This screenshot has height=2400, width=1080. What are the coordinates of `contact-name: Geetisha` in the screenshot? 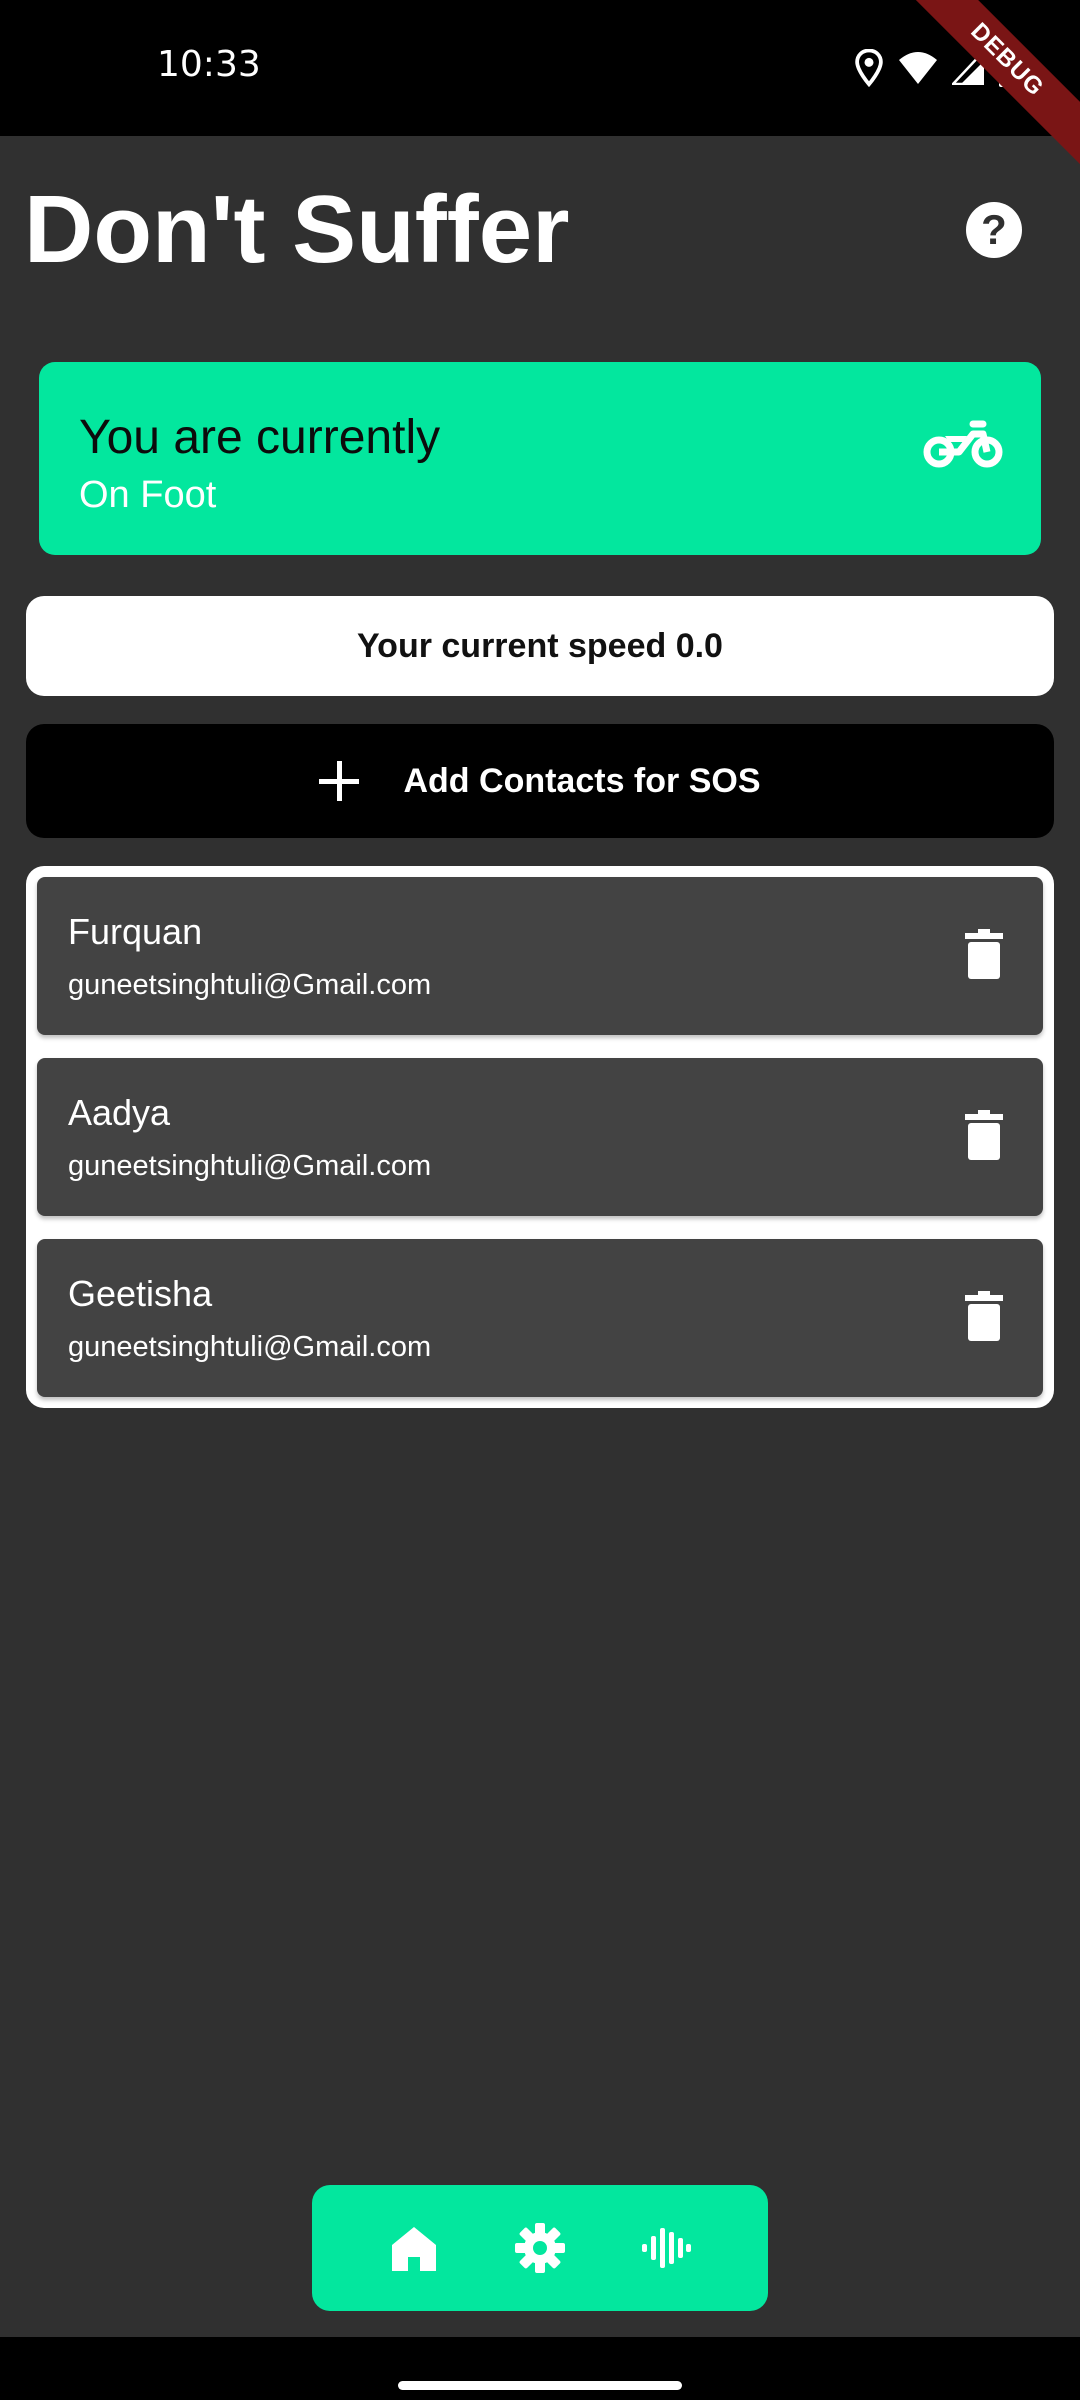 It's located at (140, 1293).